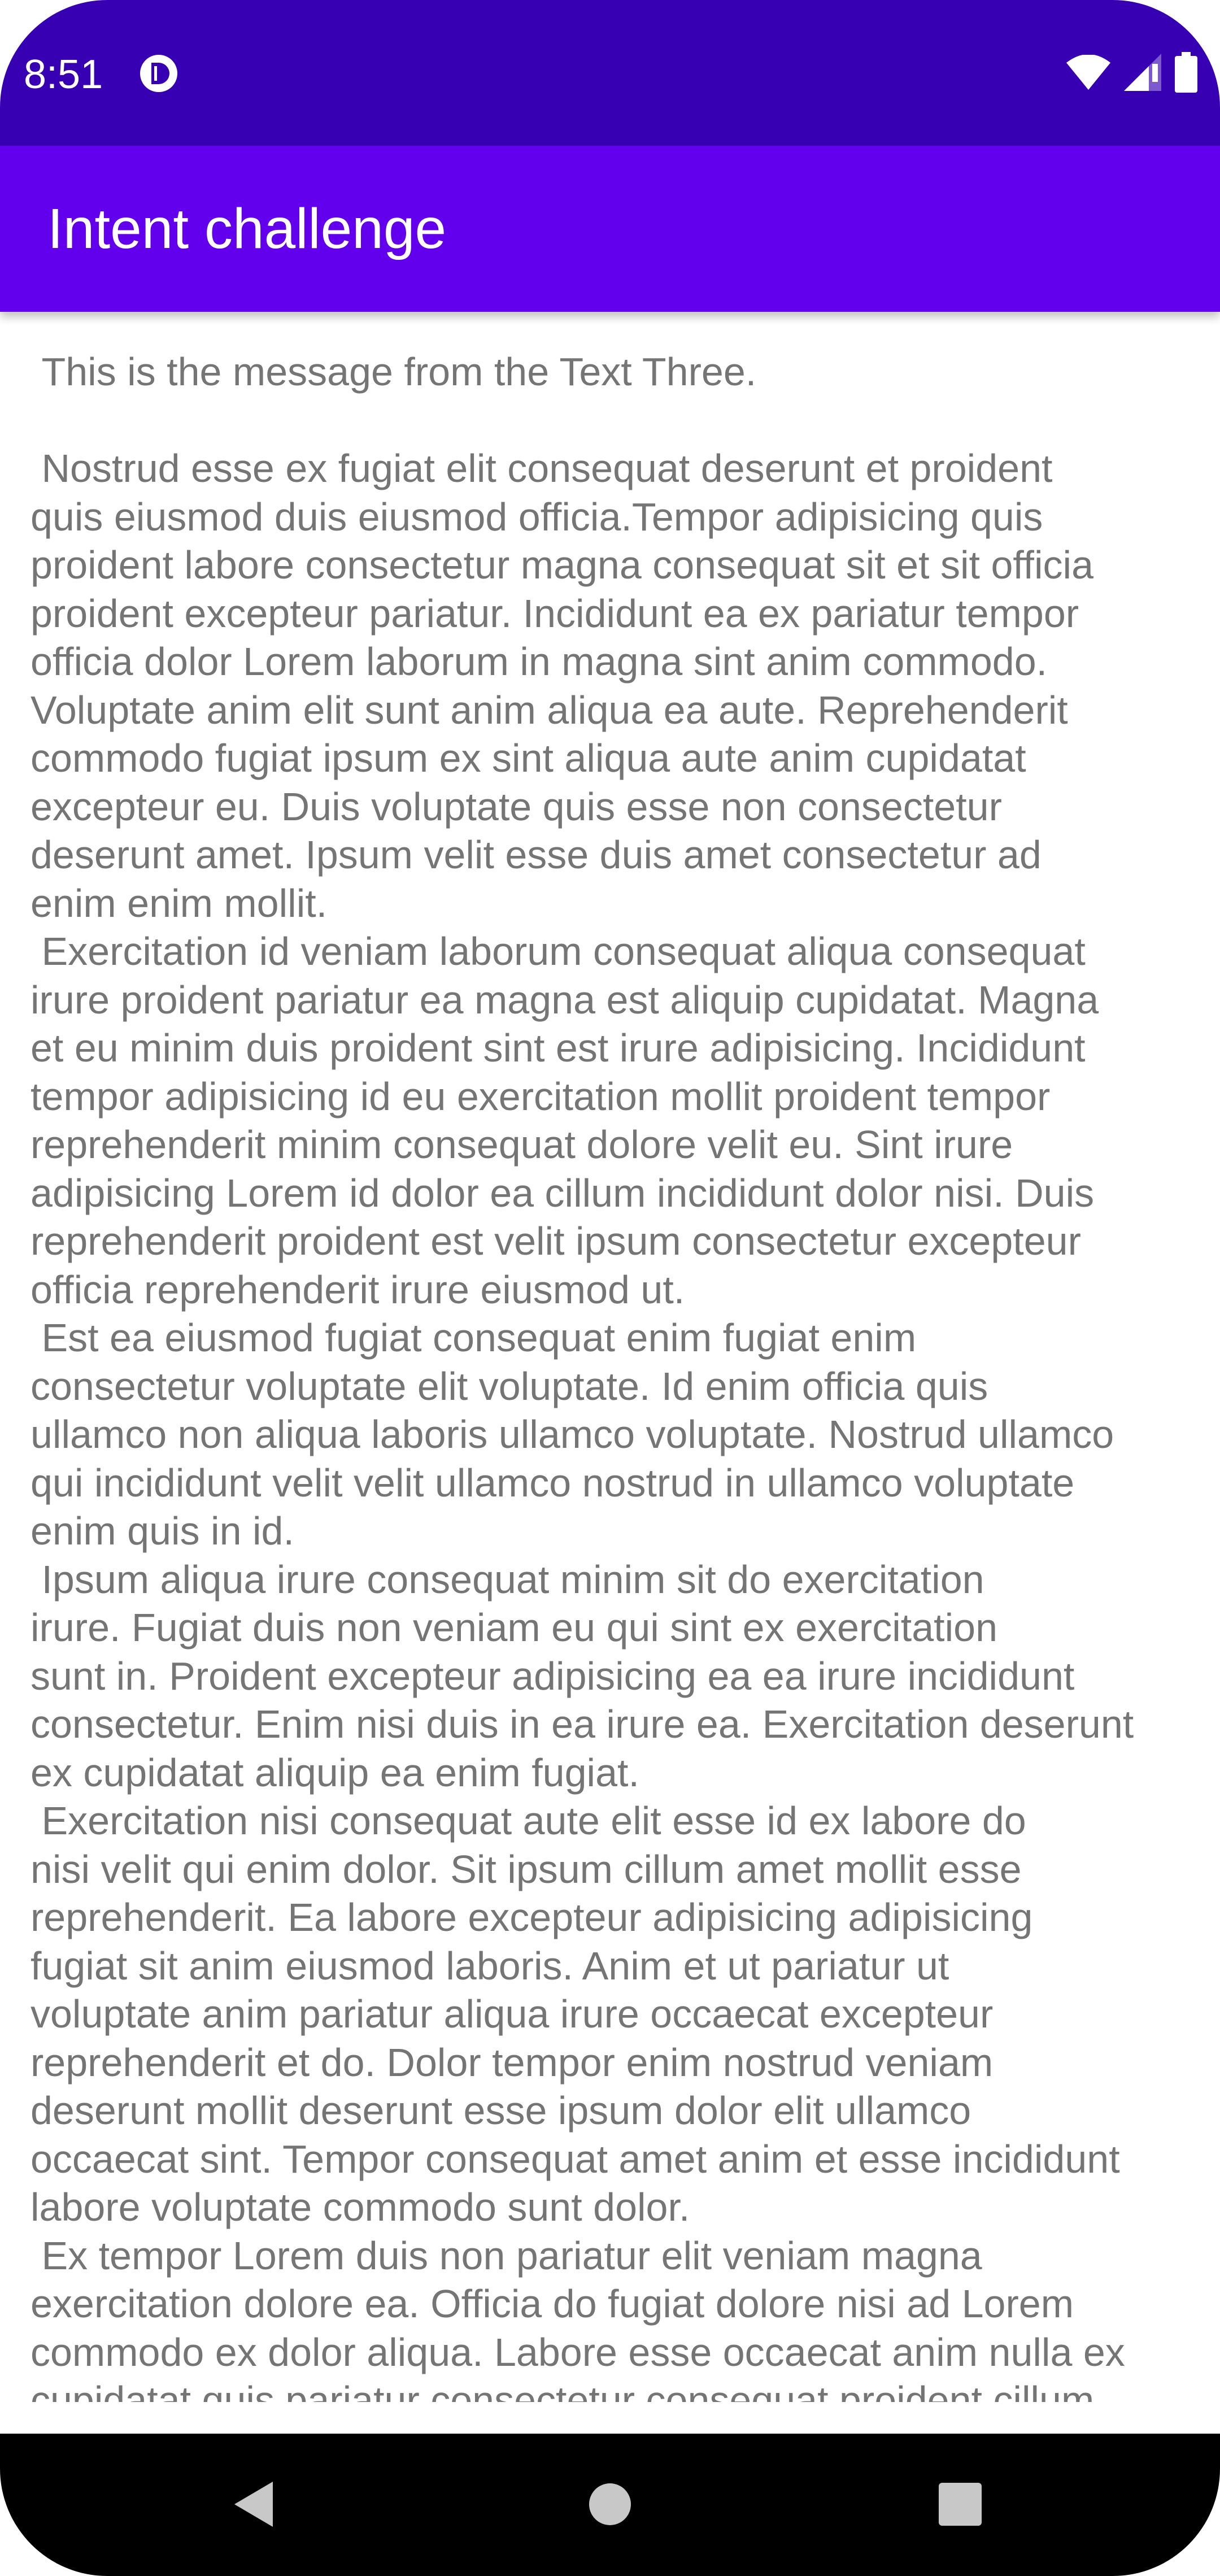 This screenshot has width=1220, height=2576. I want to click on wifi-icon, so click(1088, 73).